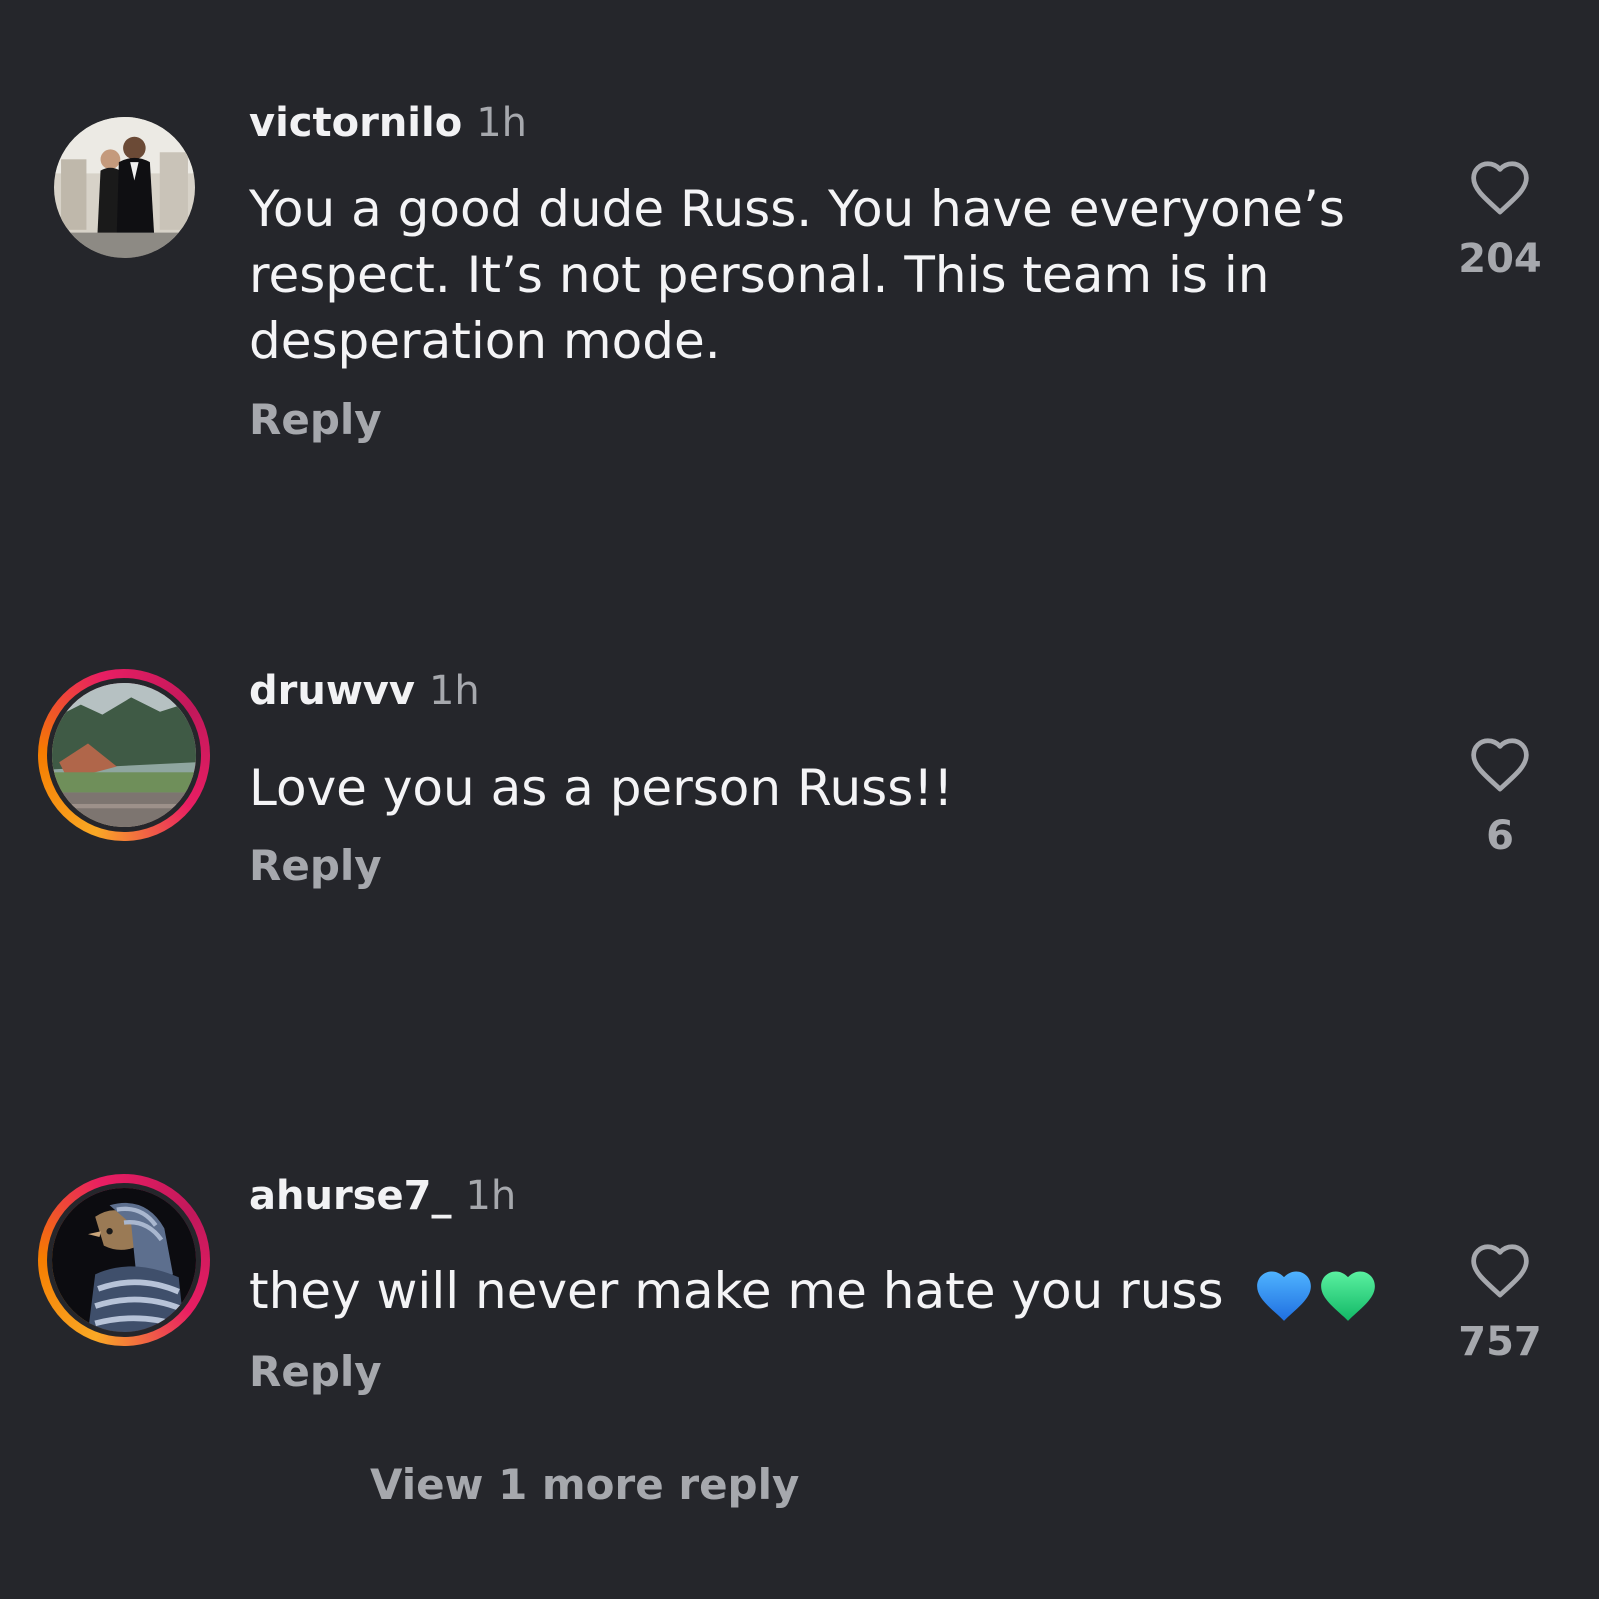 The image size is (1599, 1599). I want to click on view-more-replies-button: View 1 more reply, so click(584, 1484).